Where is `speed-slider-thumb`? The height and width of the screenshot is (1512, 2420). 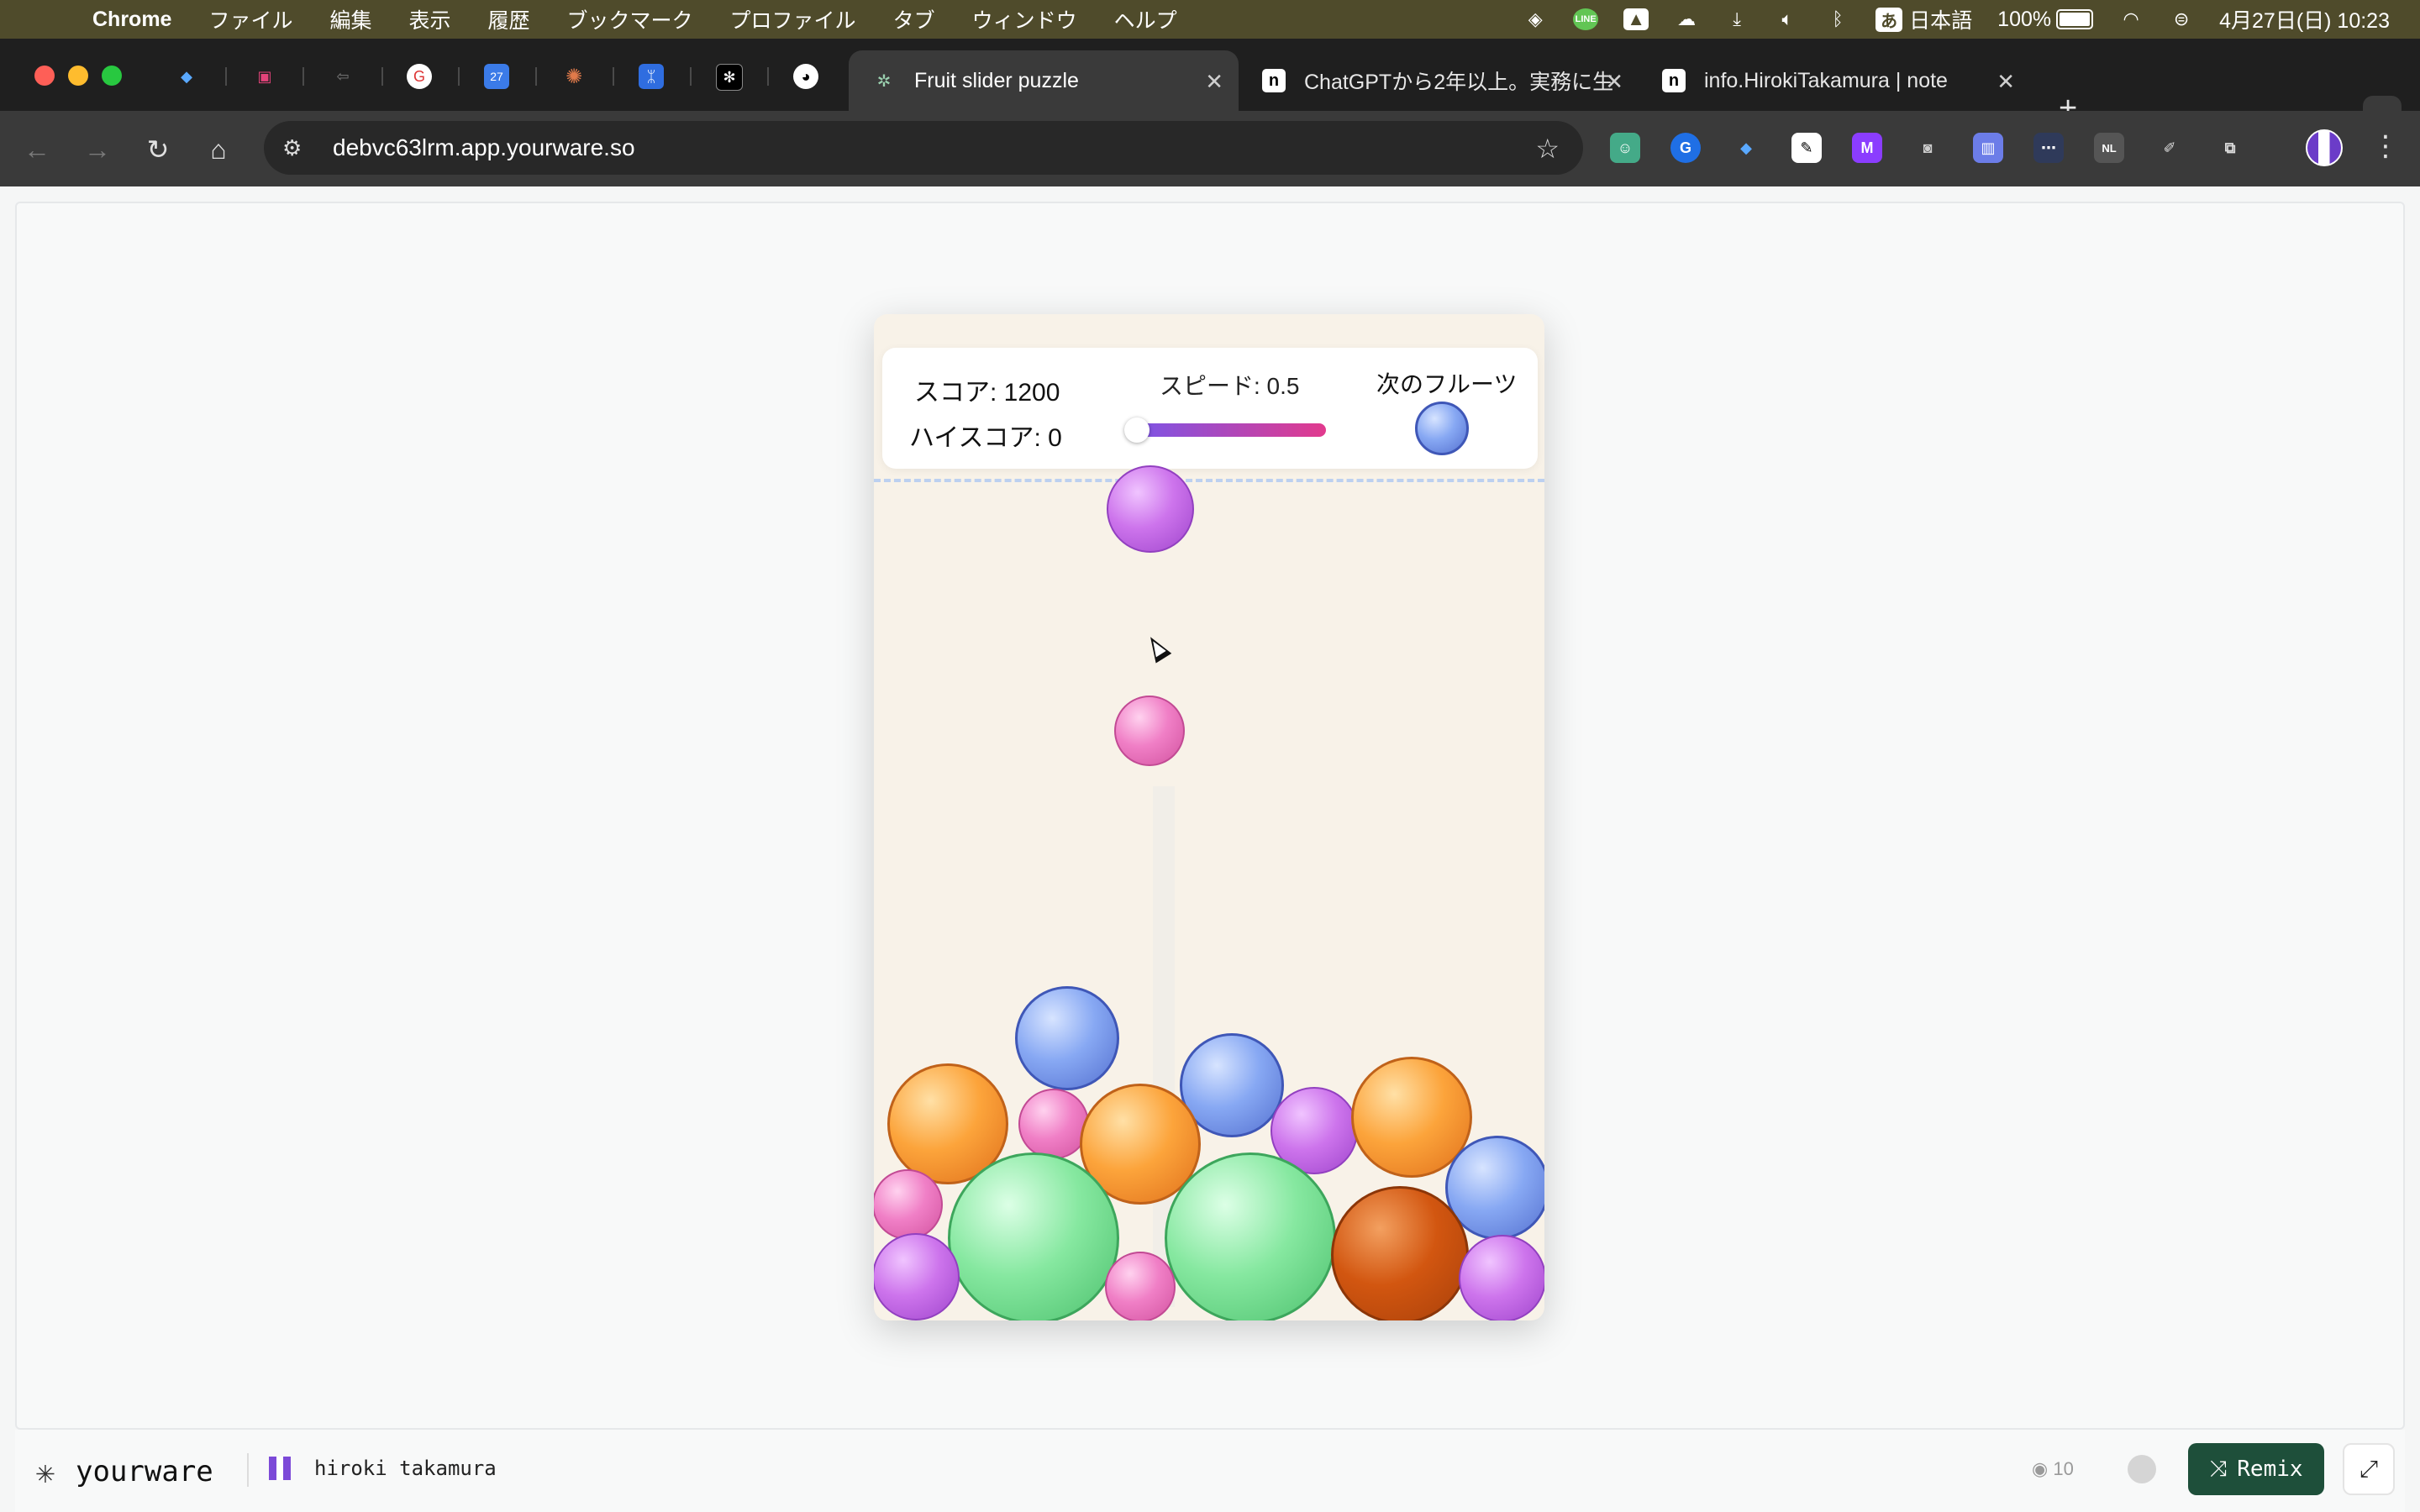 speed-slider-thumb is located at coordinates (1137, 430).